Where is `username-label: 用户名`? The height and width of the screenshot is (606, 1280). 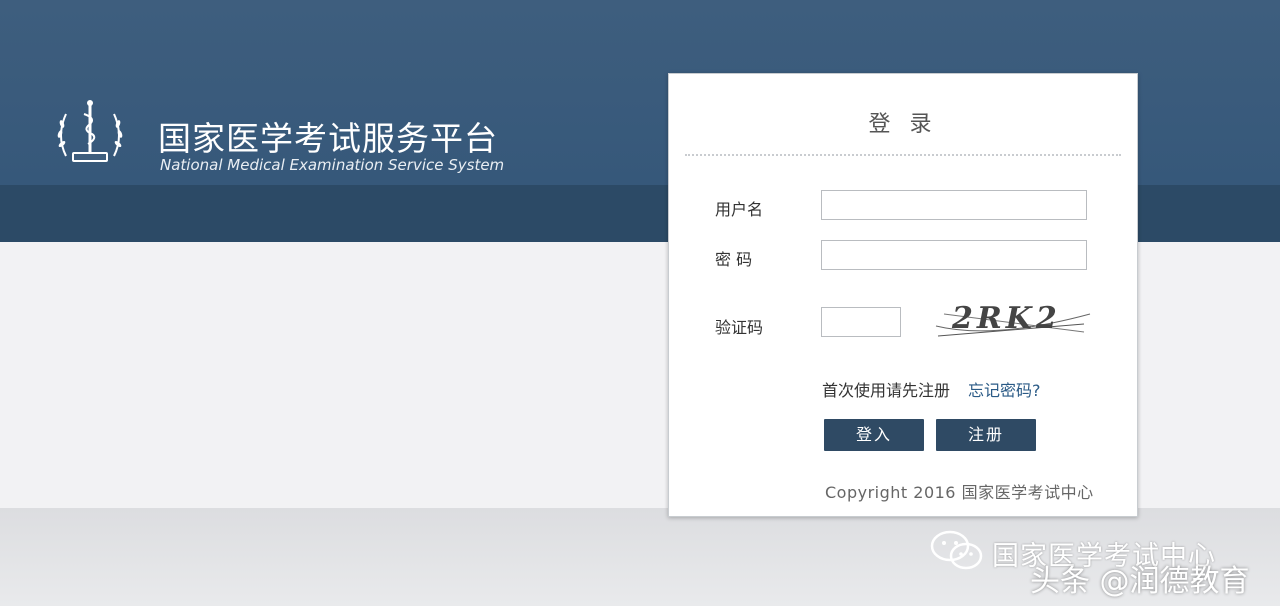
username-label: 用户名 is located at coordinates (739, 209).